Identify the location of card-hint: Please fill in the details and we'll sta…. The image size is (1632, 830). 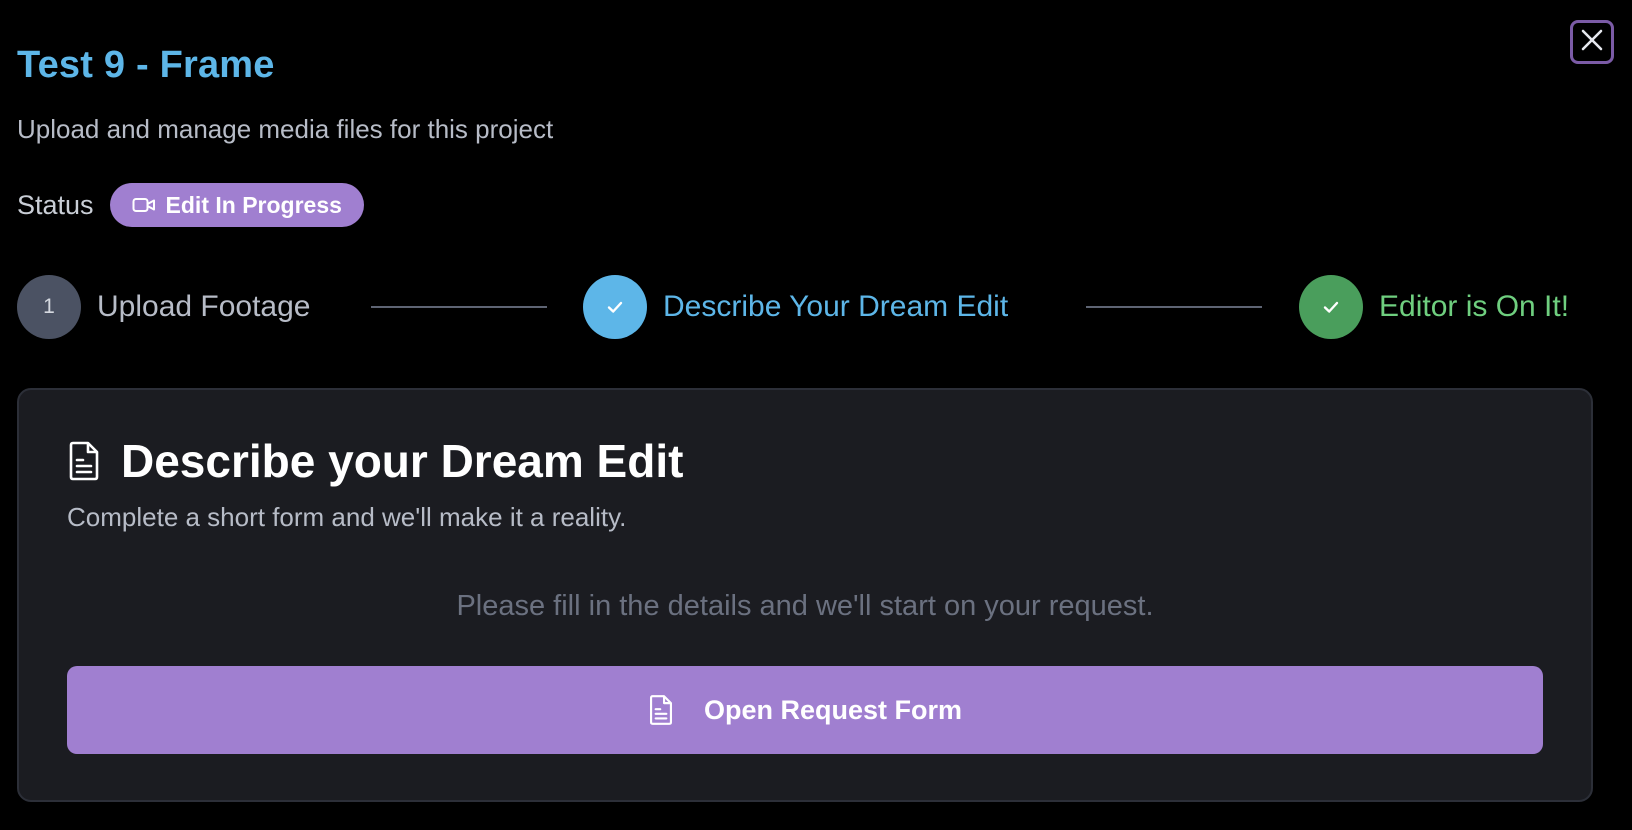
(805, 606).